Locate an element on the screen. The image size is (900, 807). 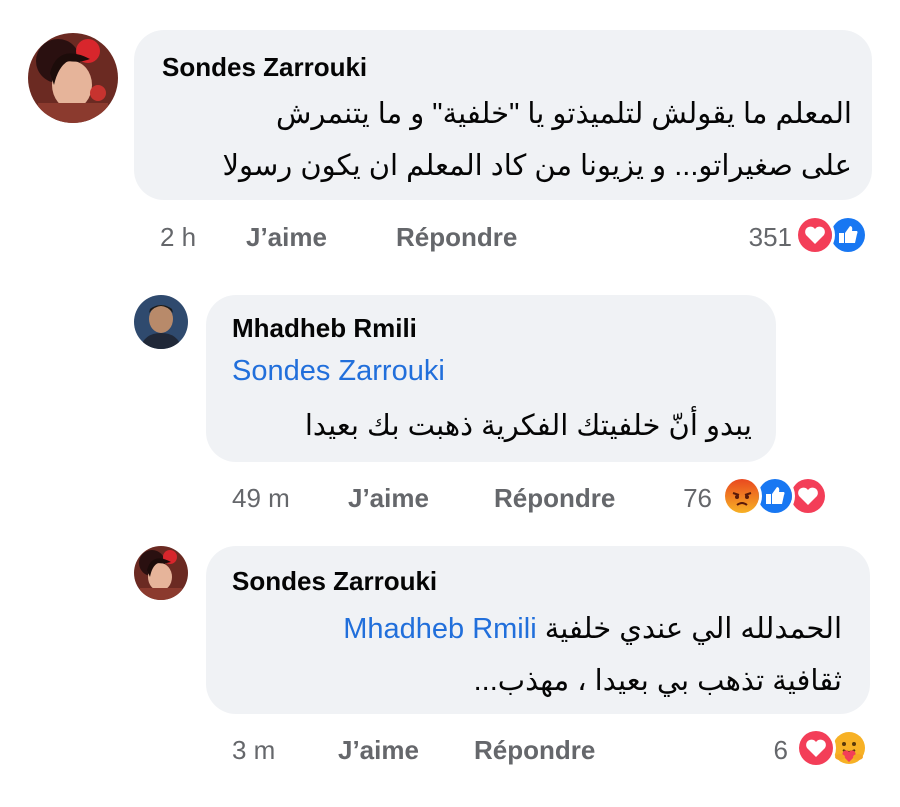
comment-actions: 49 m J’aime Répondre is located at coordinates (442, 499).